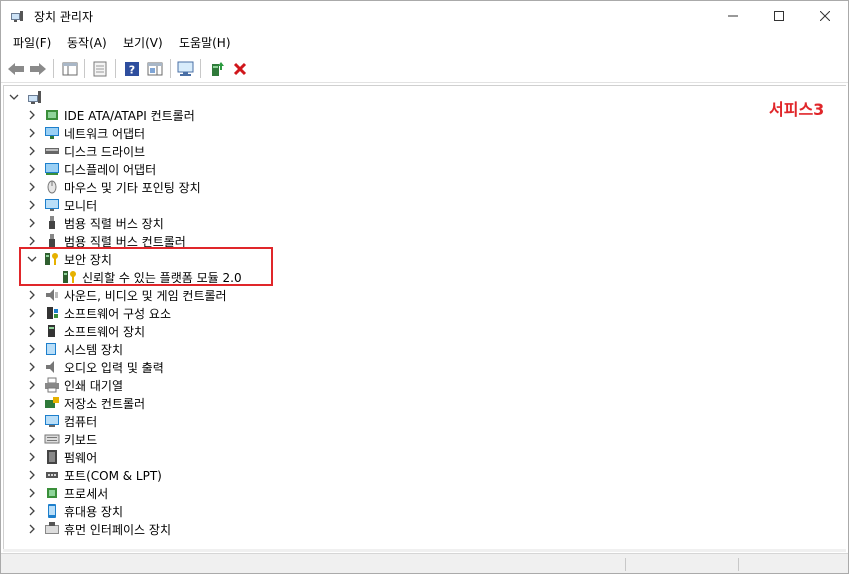  I want to click on tree-item: 포트(COM & LPT), so click(94, 475).